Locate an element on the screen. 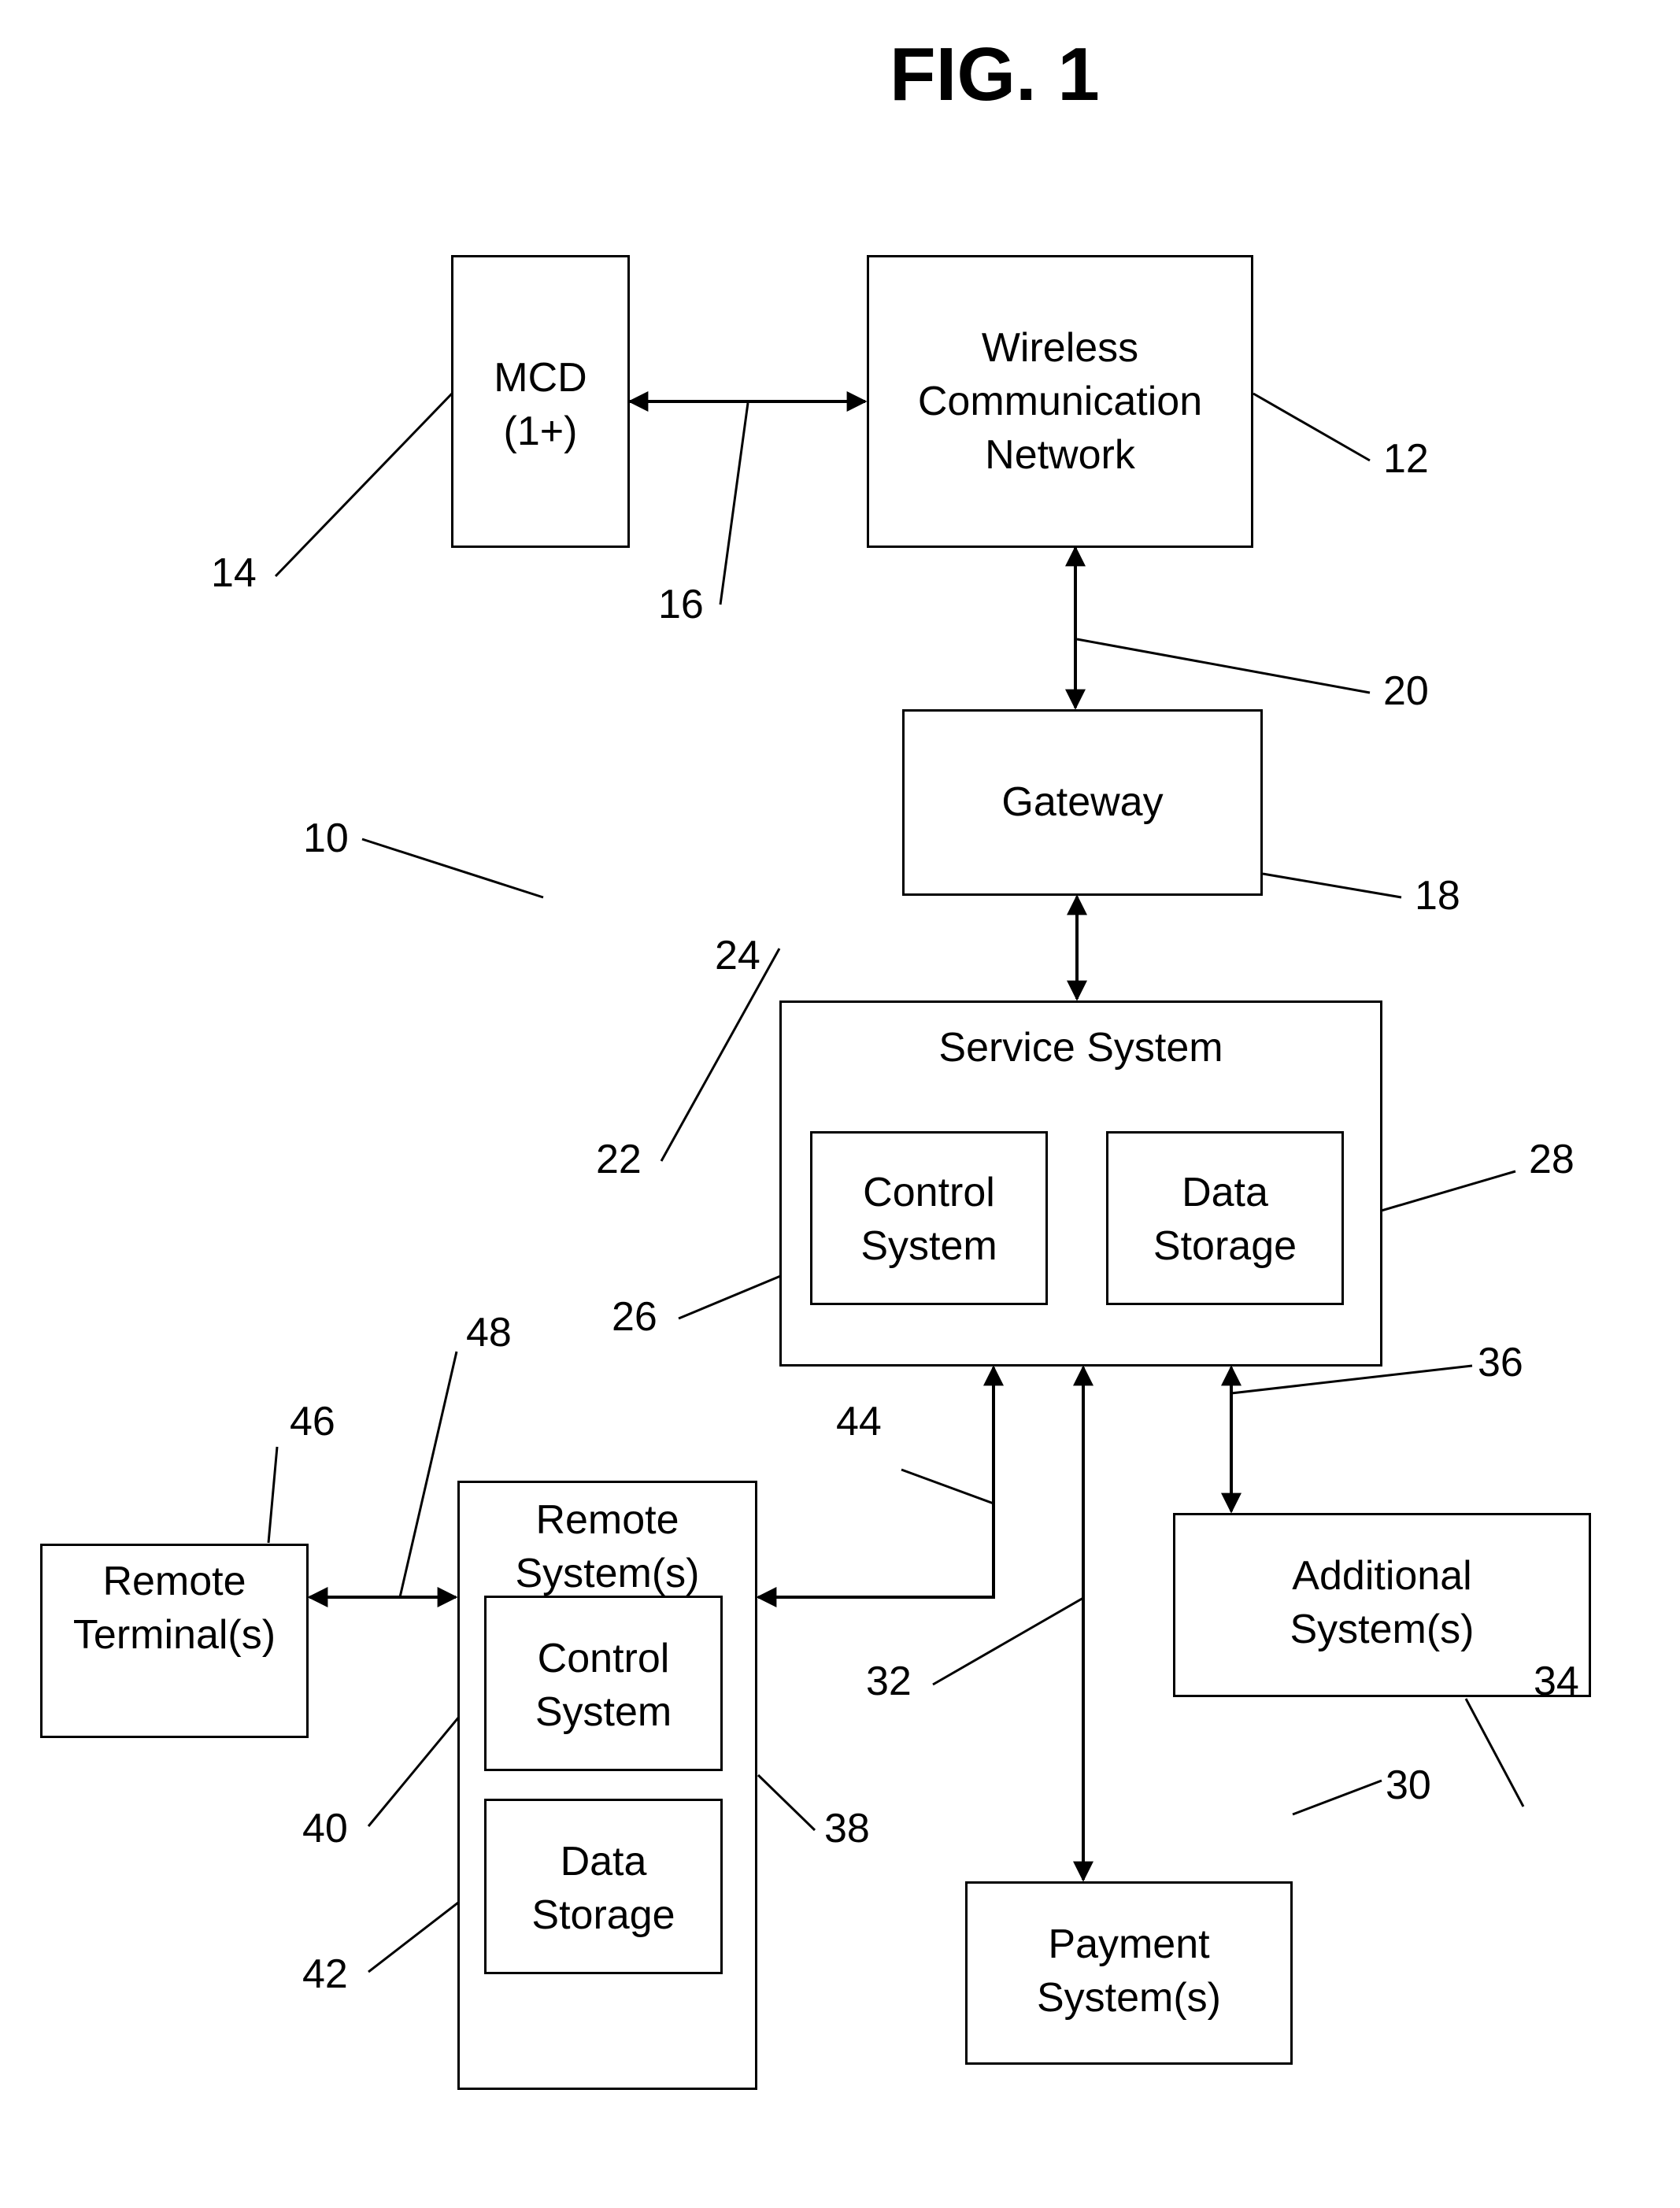 This screenshot has height=2208, width=1680. wcn-label-line2: Communication is located at coordinates (1060, 401).